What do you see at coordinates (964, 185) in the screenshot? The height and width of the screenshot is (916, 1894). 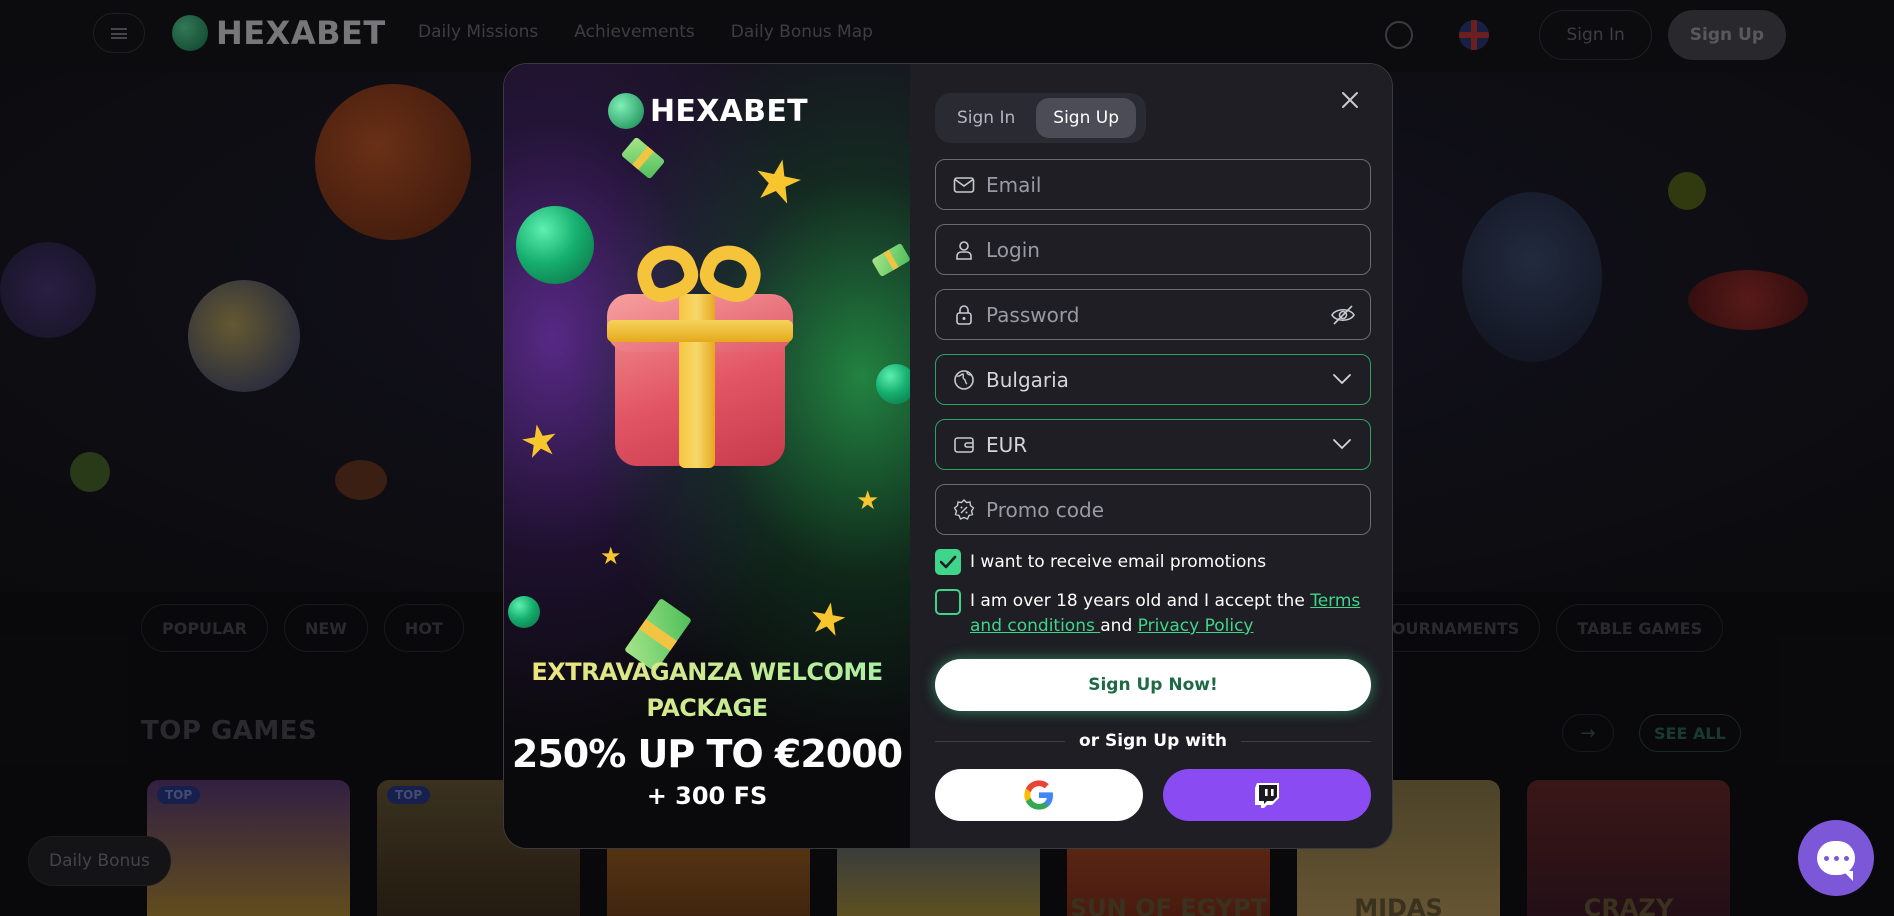 I see `mail-icon` at bounding box center [964, 185].